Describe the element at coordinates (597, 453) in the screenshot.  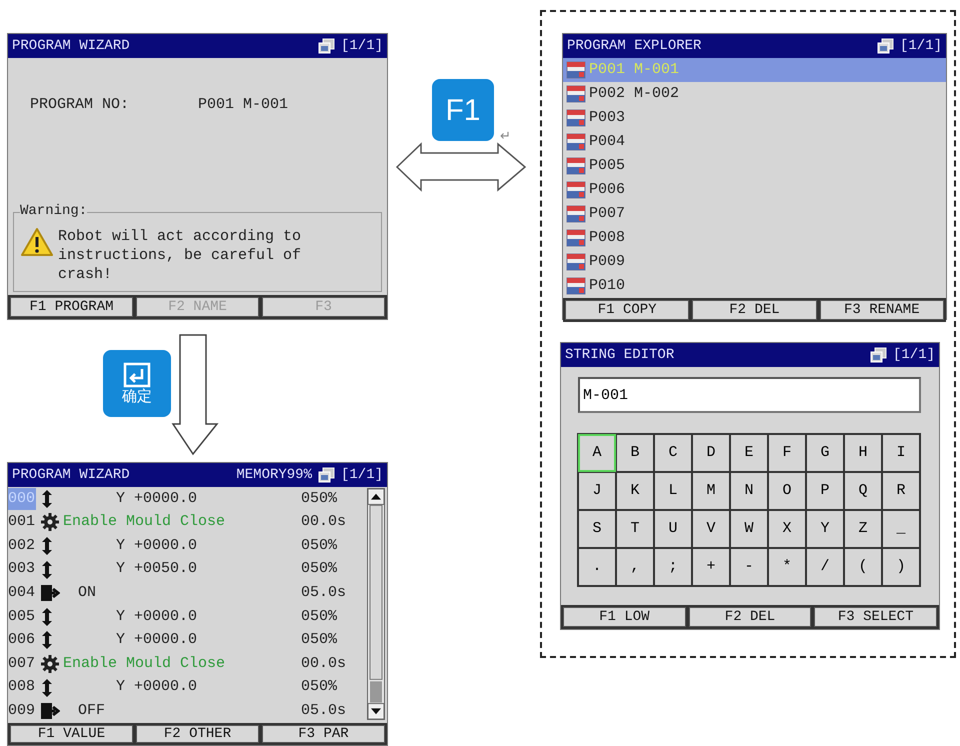
I see `keyboard-key: A` at that location.